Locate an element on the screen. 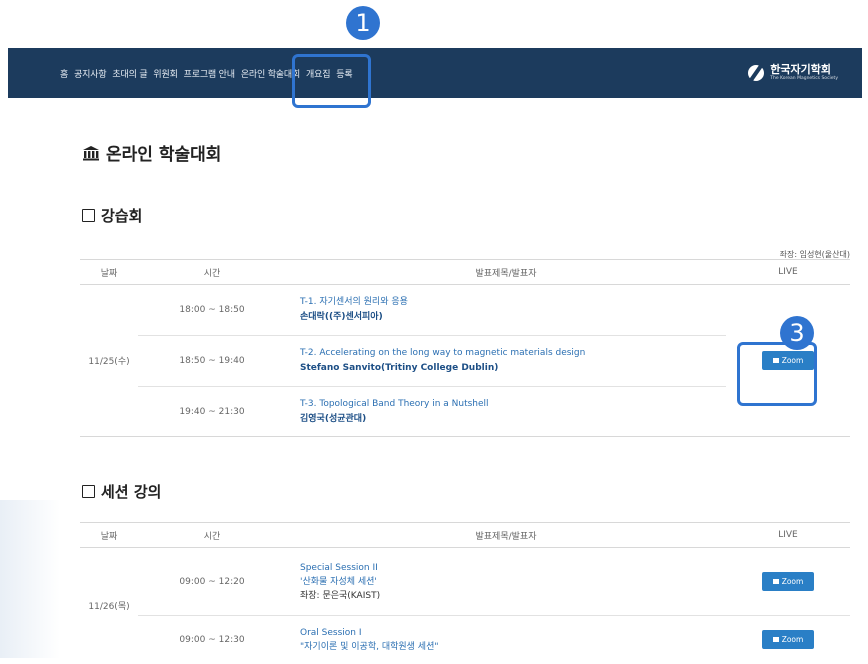 Image resolution: width=868 pixels, height=664 pixels. logo-title: 한국자기학회 is located at coordinates (800, 69).